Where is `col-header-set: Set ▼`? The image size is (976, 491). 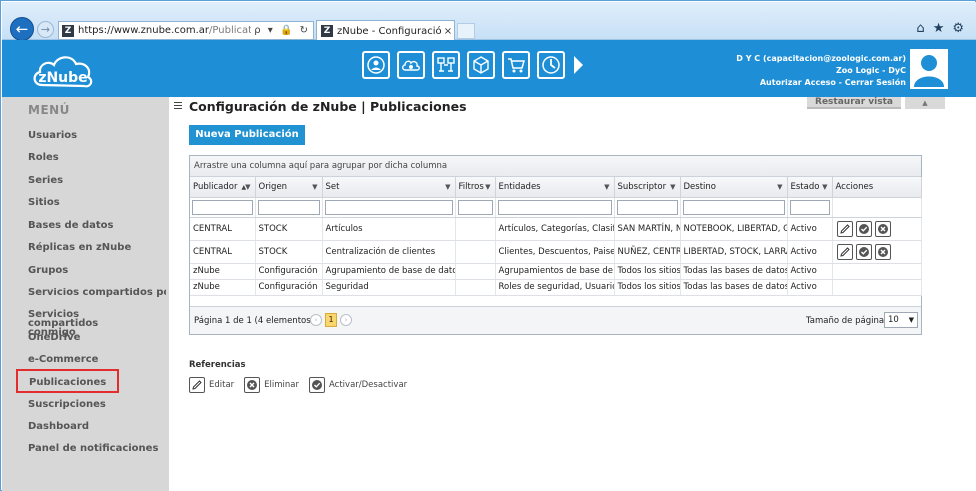 col-header-set: Set ▼ is located at coordinates (389, 187).